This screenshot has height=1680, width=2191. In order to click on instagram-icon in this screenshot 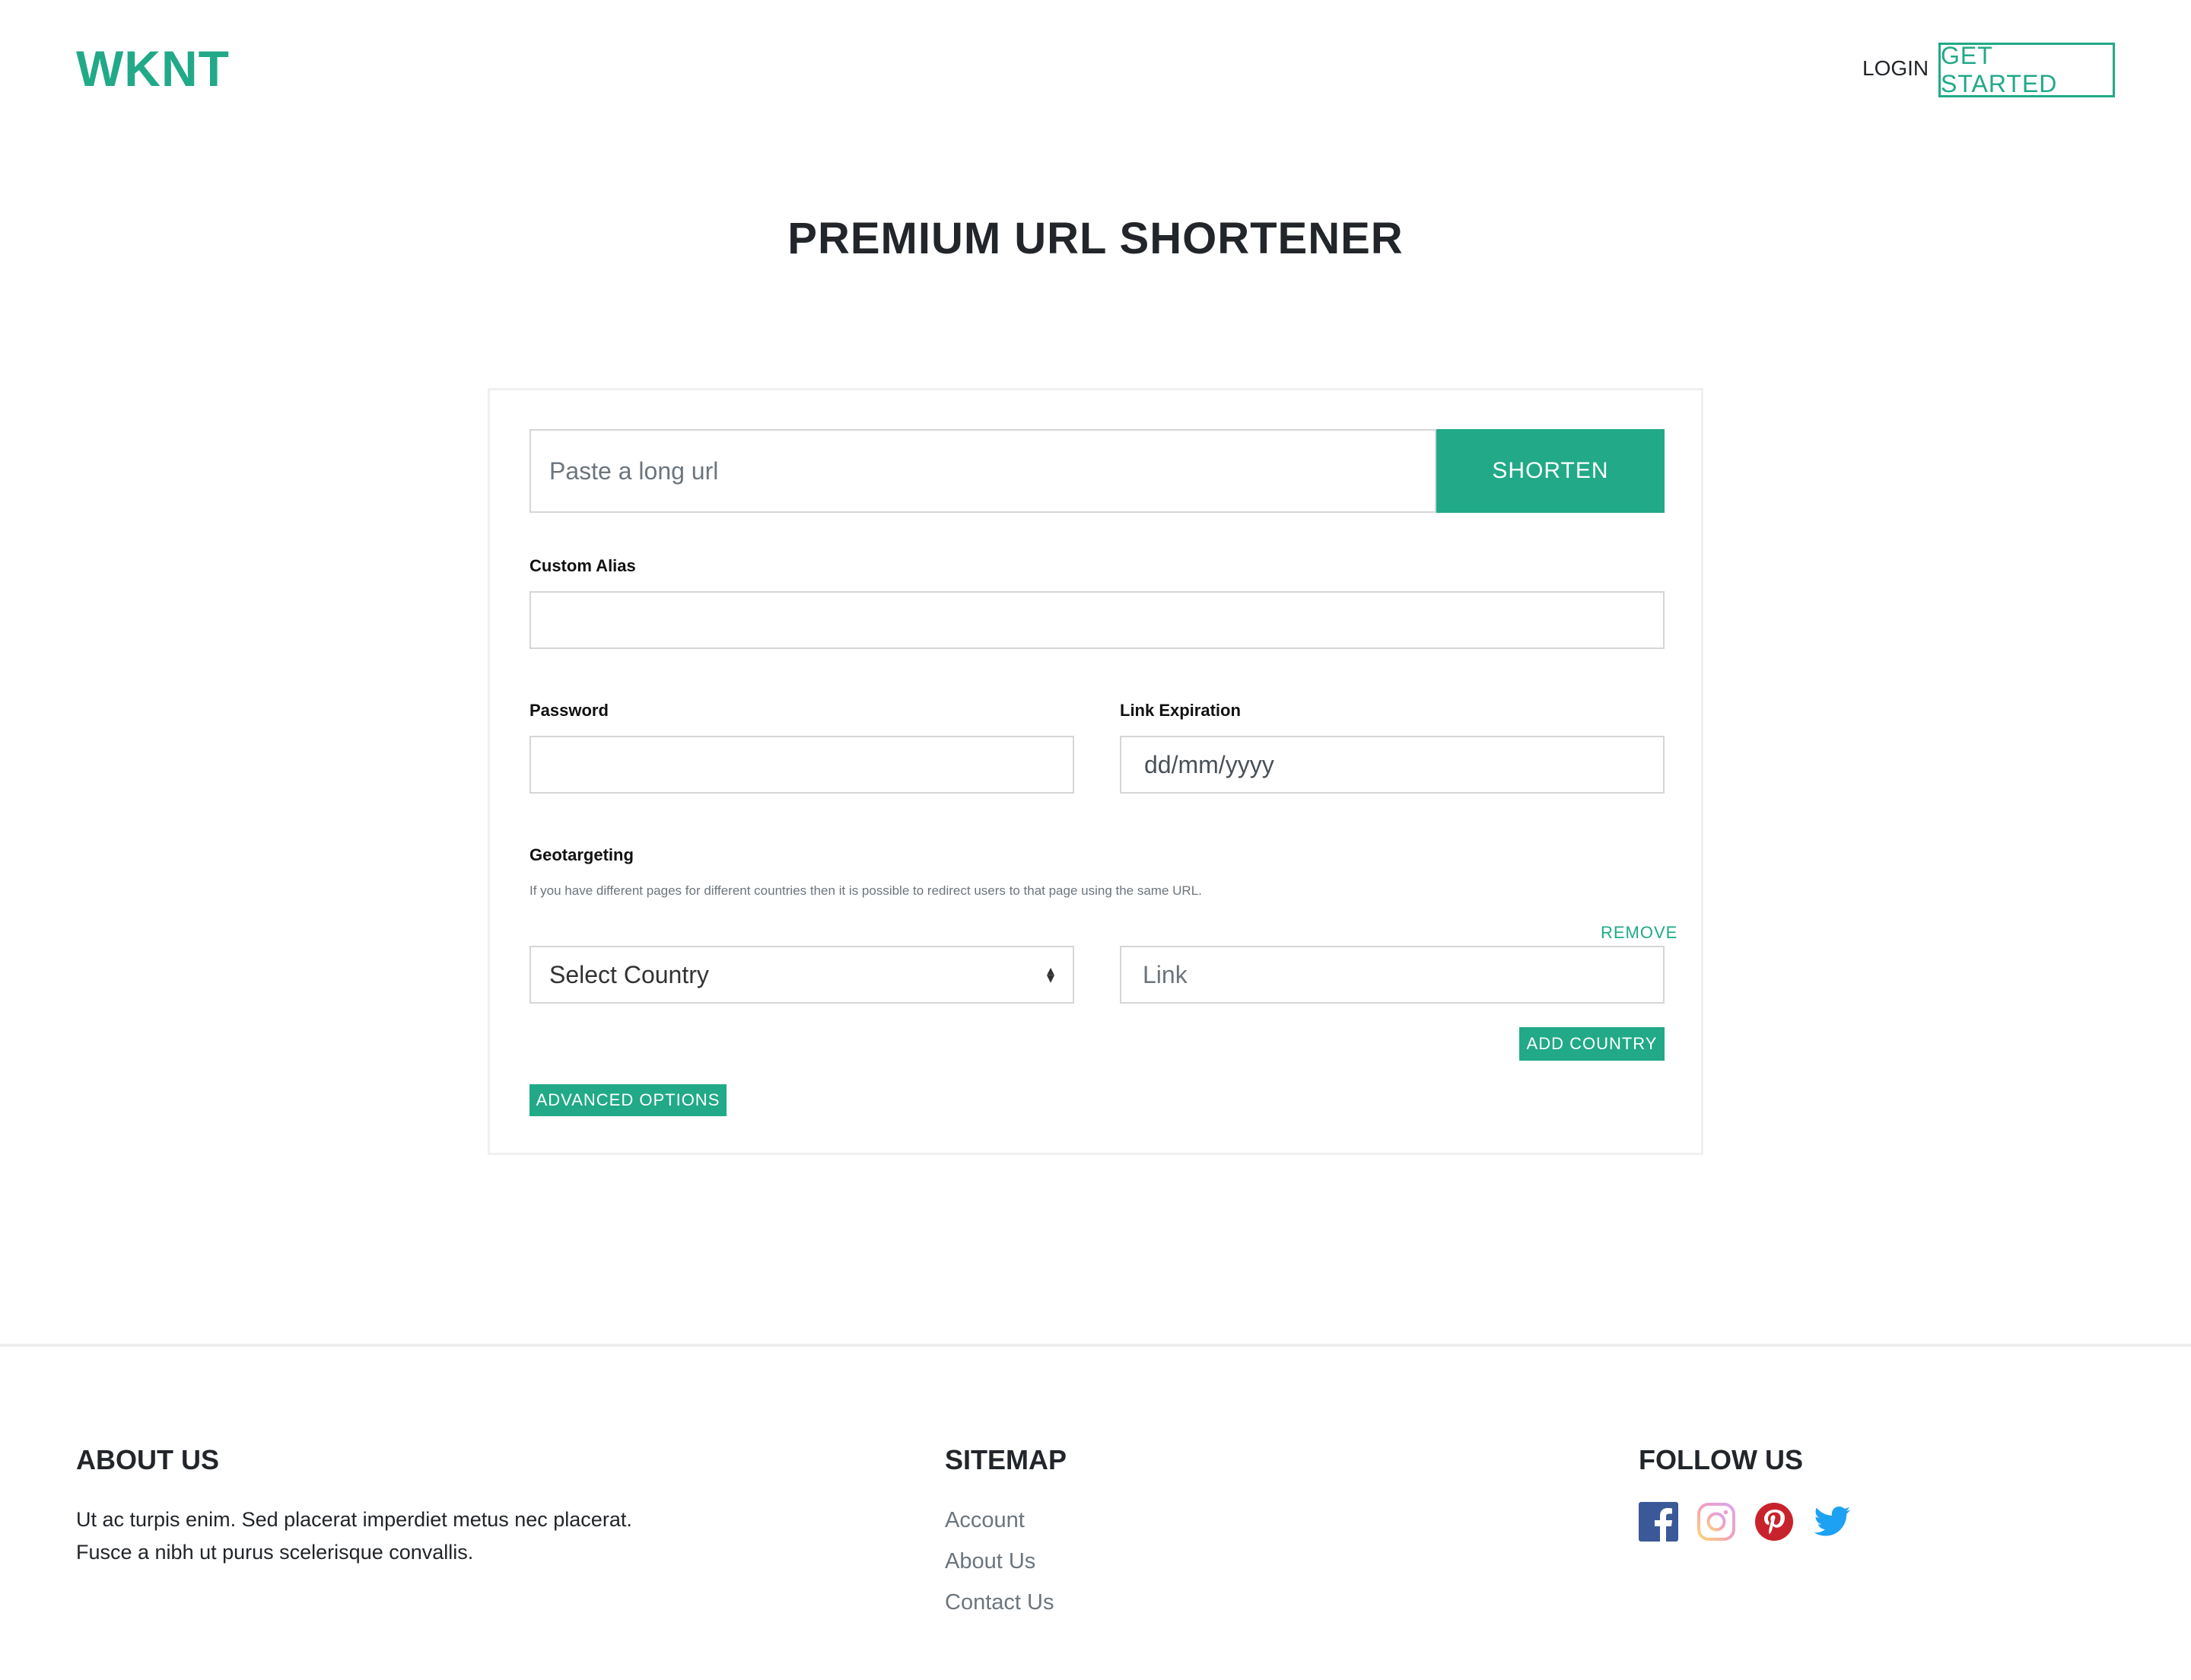, I will do `click(1716, 1522)`.